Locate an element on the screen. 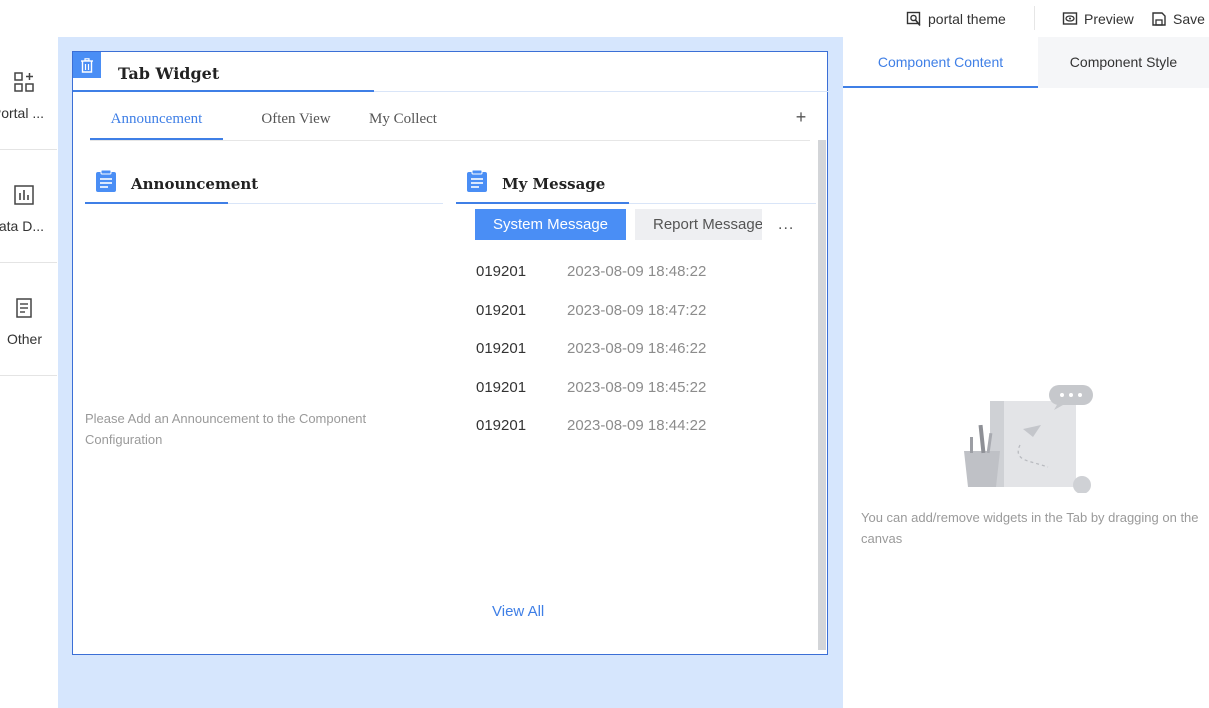  trash-icon is located at coordinates (87, 65).